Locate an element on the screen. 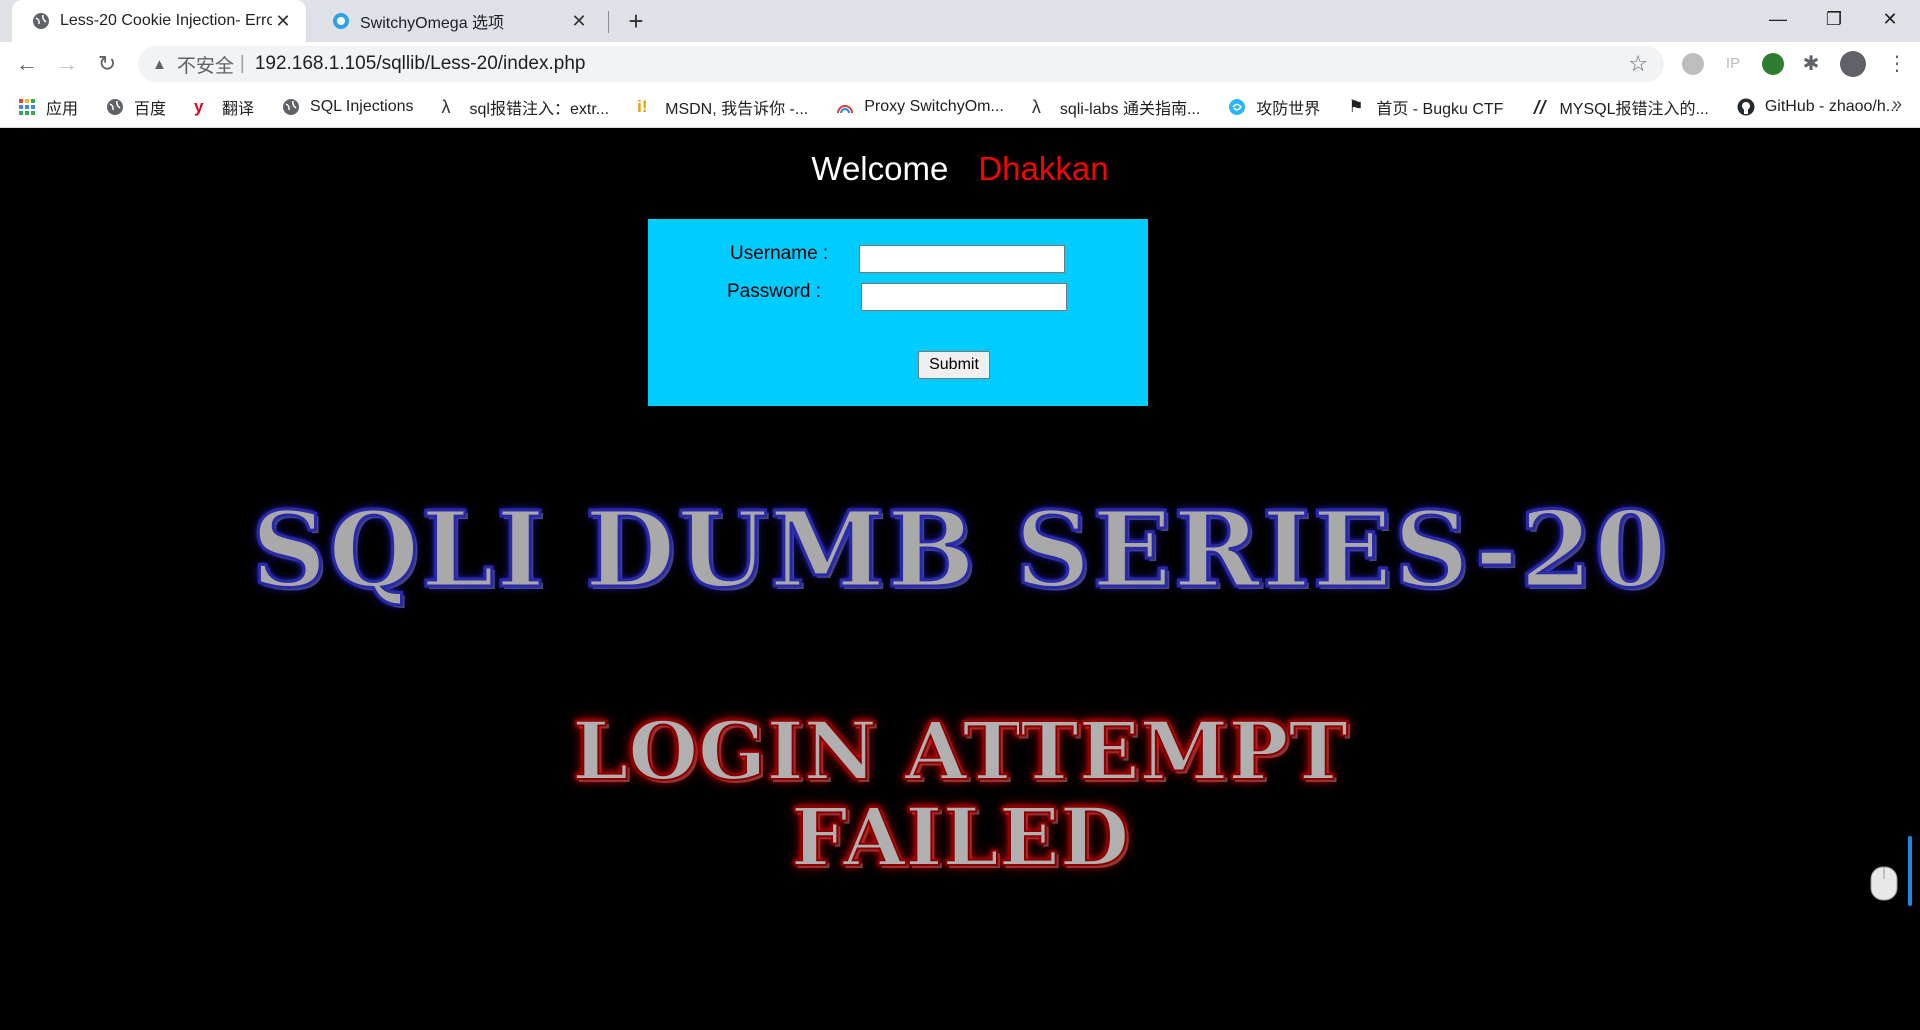 The height and width of the screenshot is (1030, 1920). switchyomega-icon is located at coordinates (341, 21).